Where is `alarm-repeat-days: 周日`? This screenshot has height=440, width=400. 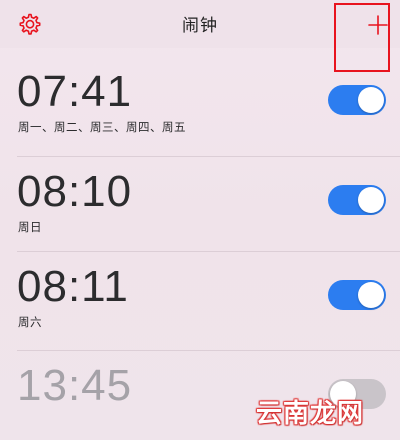
alarm-repeat-days: 周日 is located at coordinates (30, 227).